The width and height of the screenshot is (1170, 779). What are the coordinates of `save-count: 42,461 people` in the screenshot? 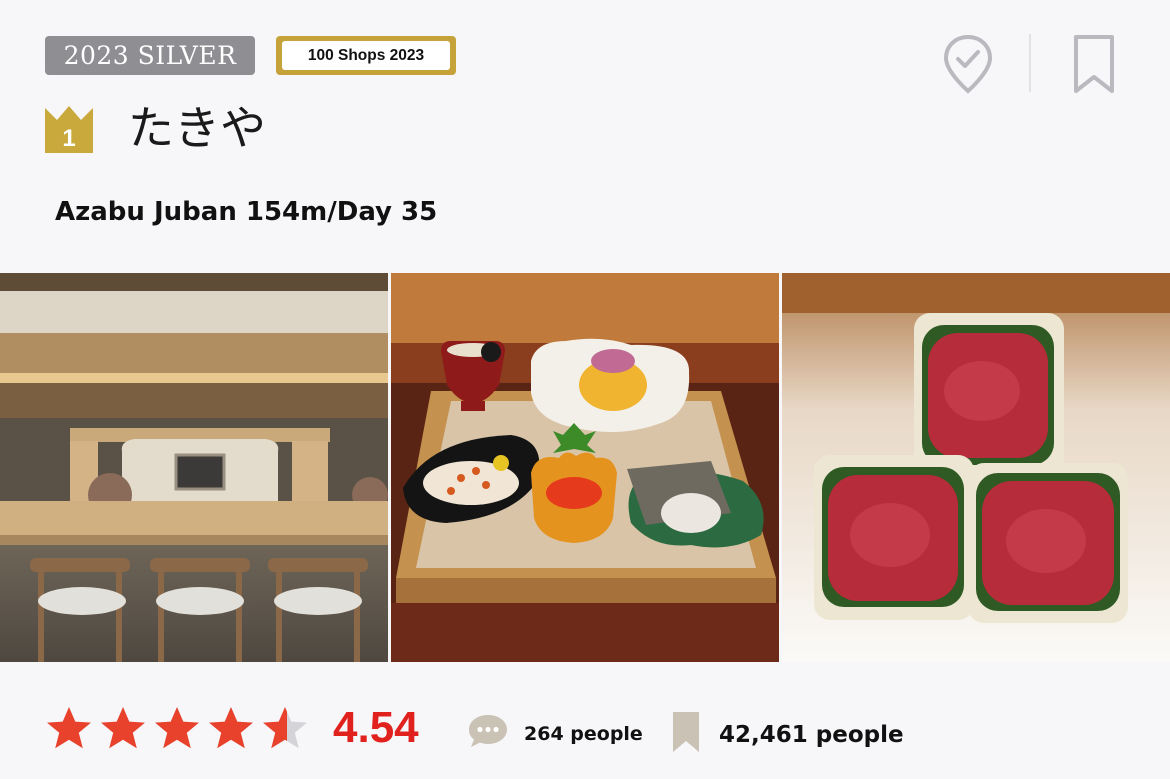 It's located at (811, 735).